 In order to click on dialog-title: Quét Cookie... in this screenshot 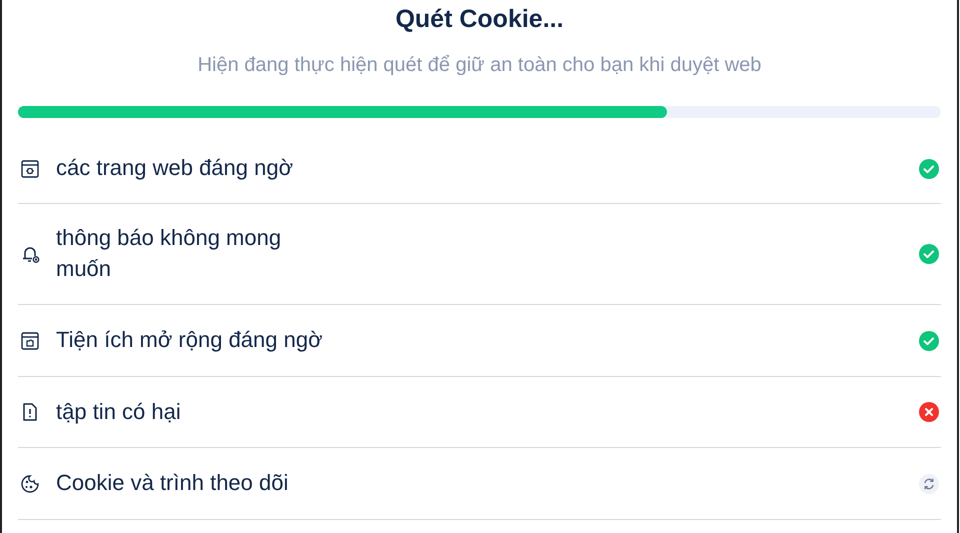, I will do `click(479, 19)`.